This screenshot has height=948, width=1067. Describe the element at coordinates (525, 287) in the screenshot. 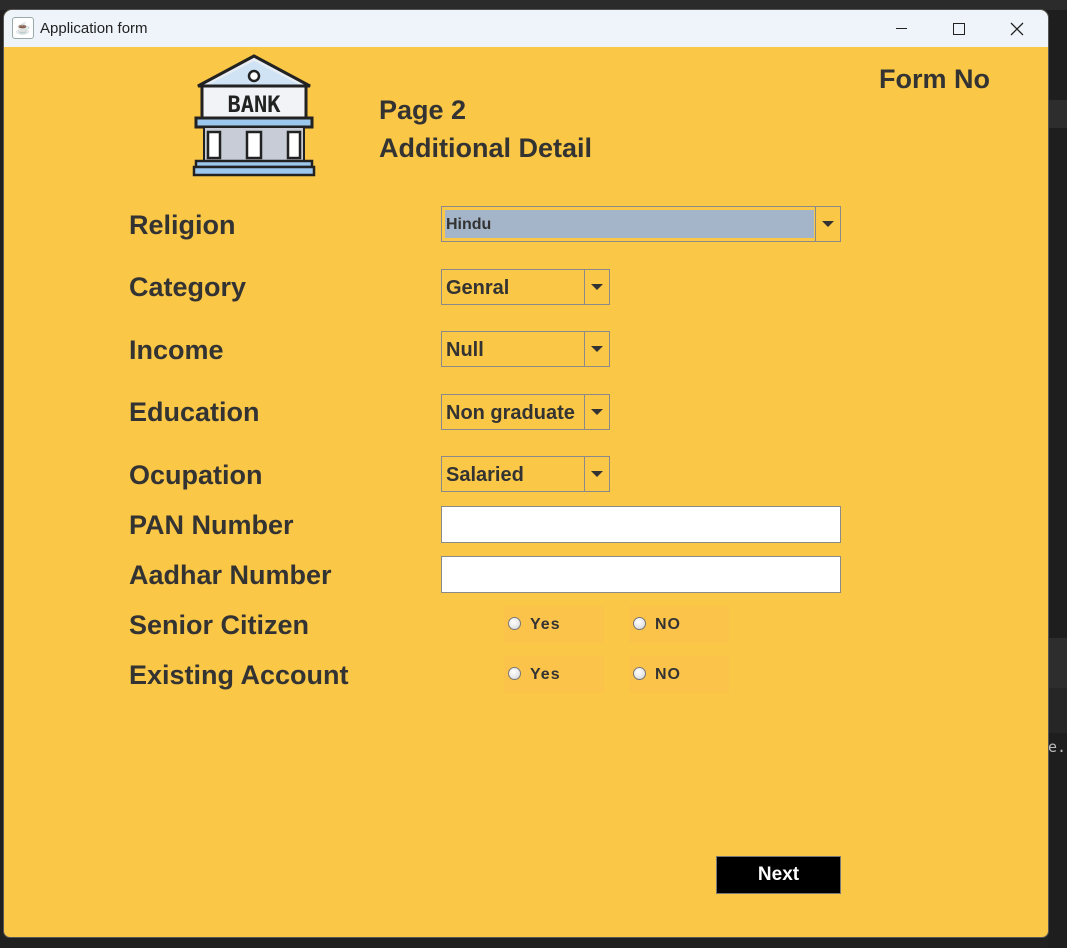

I see `category-dropdown: Genral` at that location.